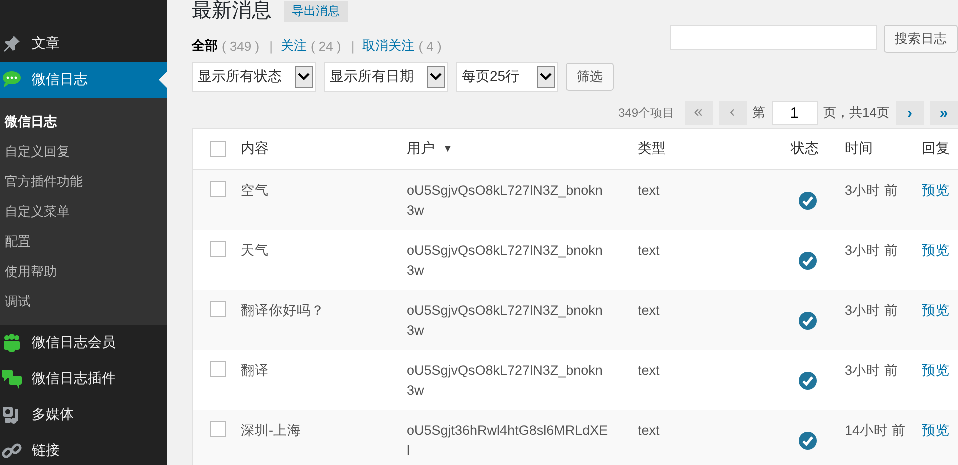 Image resolution: width=958 pixels, height=465 pixels. Describe the element at coordinates (388, 46) in the screenshot. I see `view-link: 取消关注` at that location.